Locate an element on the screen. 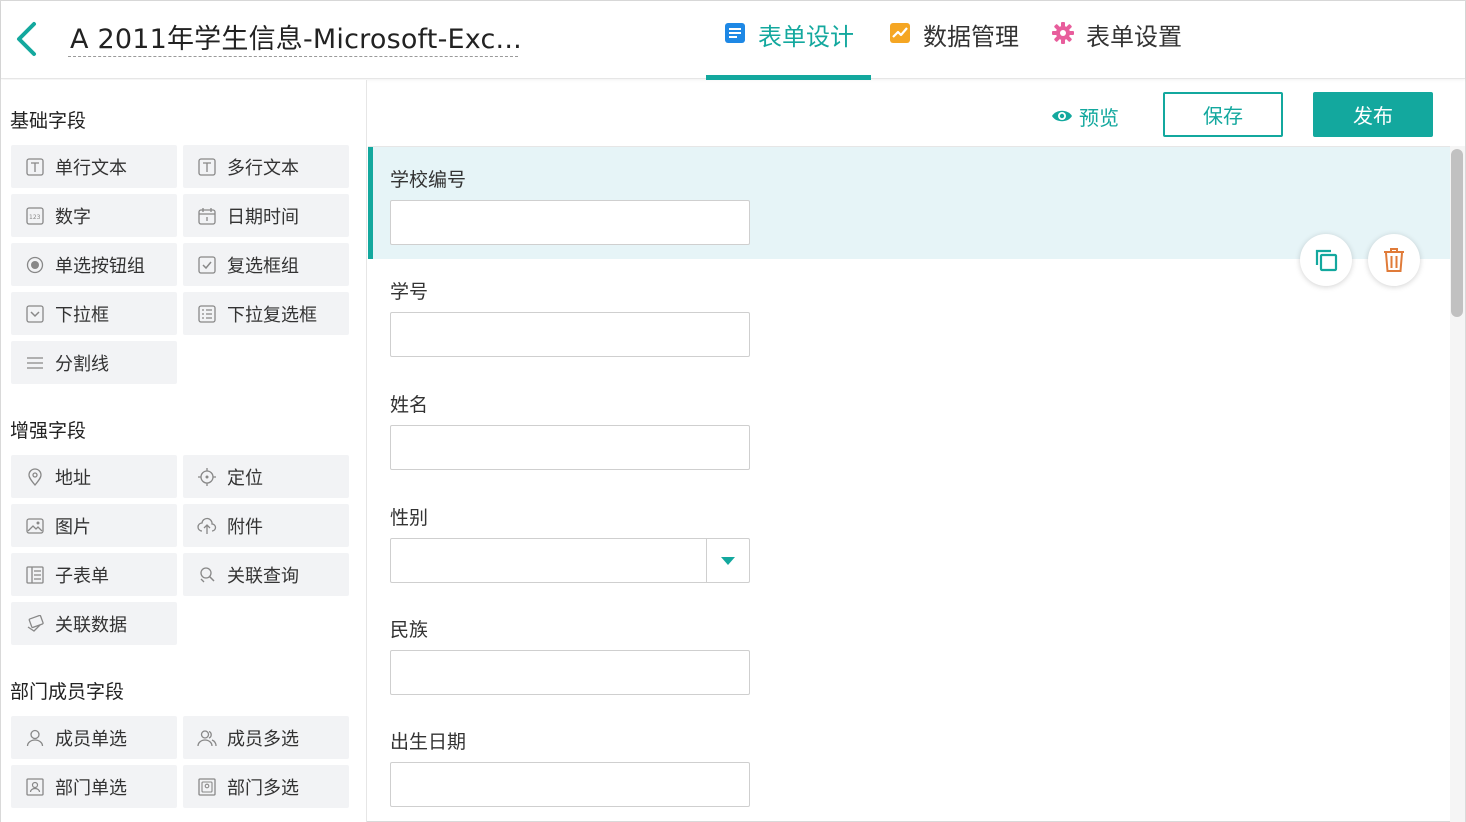 The image size is (1466, 822). dropdown-icon is located at coordinates (35, 314).